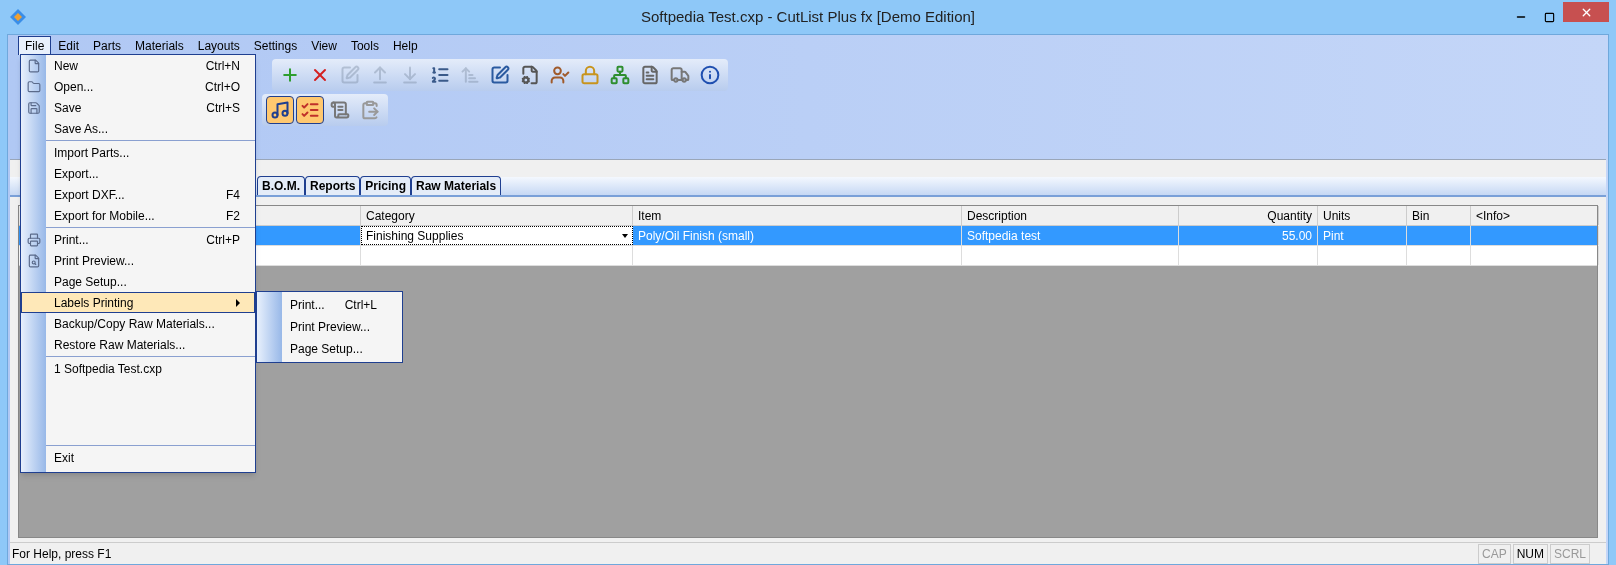 The height and width of the screenshot is (565, 1616). I want to click on menu-bar-item: Parts, so click(107, 45).